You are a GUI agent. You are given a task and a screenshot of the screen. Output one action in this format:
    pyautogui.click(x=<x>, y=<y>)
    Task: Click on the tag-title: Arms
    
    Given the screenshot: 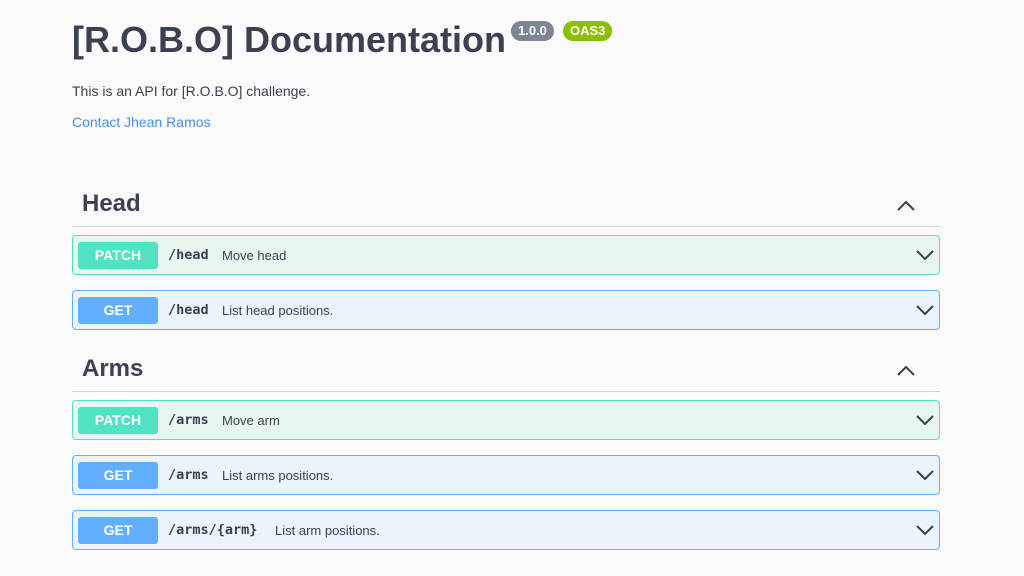 What is the action you would take?
    pyautogui.click(x=113, y=368)
    